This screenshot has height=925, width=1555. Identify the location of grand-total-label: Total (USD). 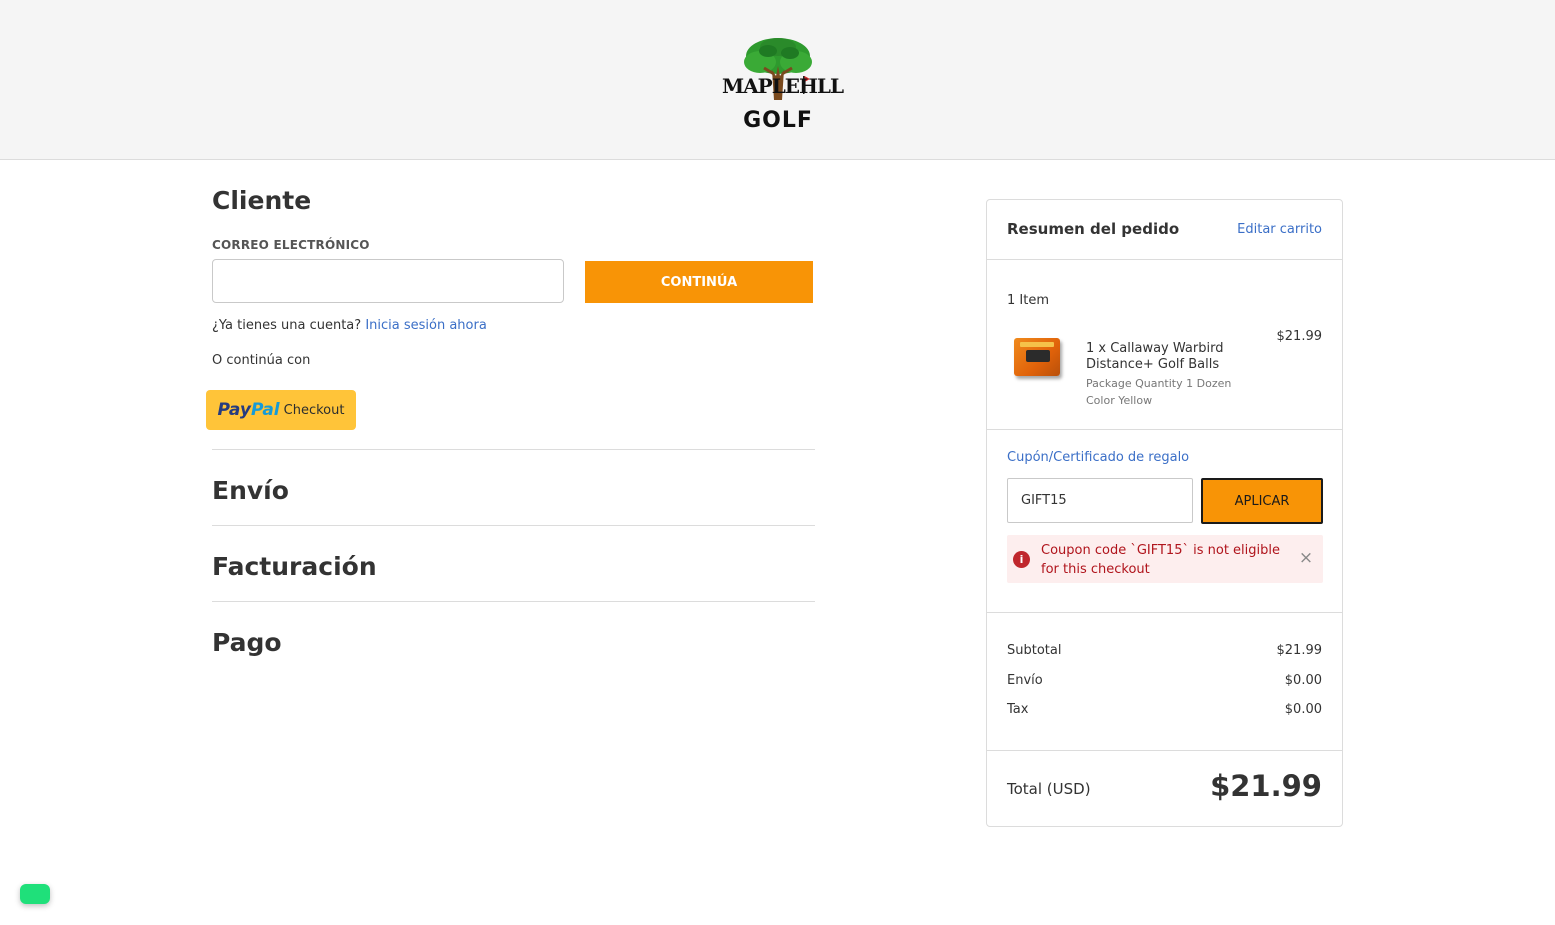
(1049, 789).